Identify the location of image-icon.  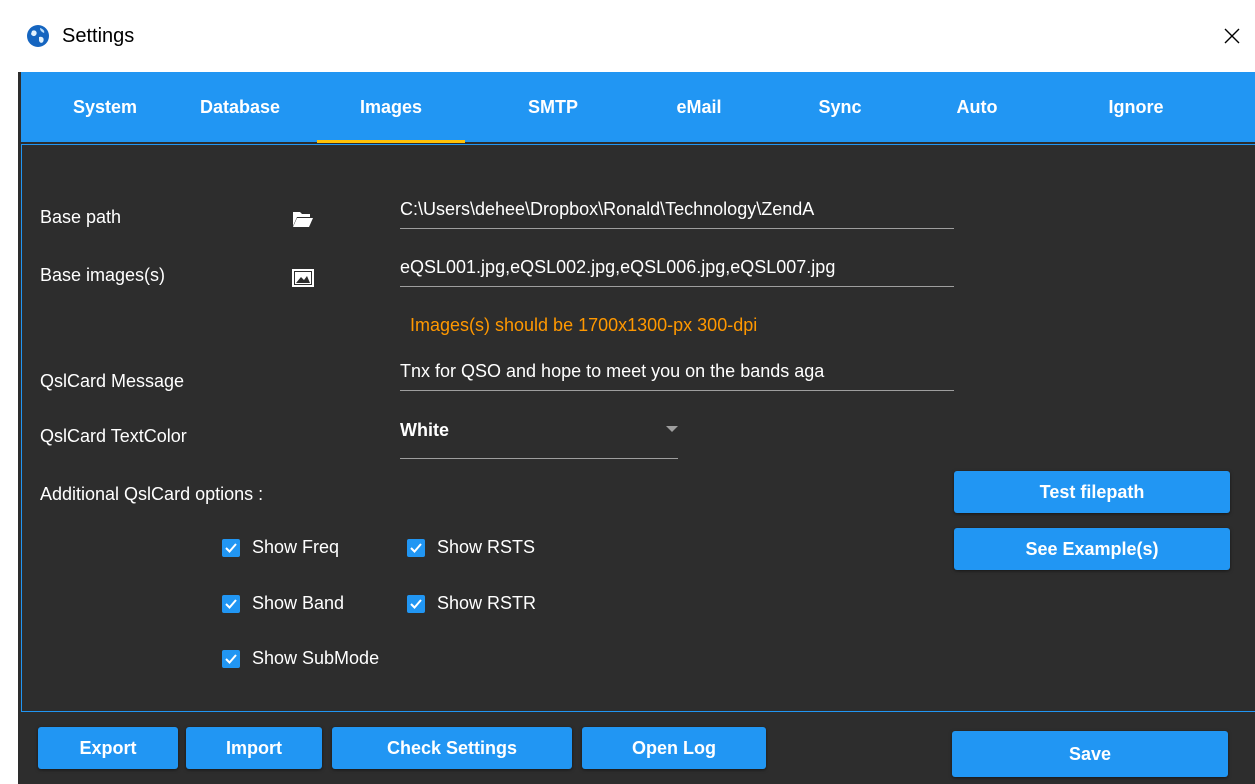
(303, 278).